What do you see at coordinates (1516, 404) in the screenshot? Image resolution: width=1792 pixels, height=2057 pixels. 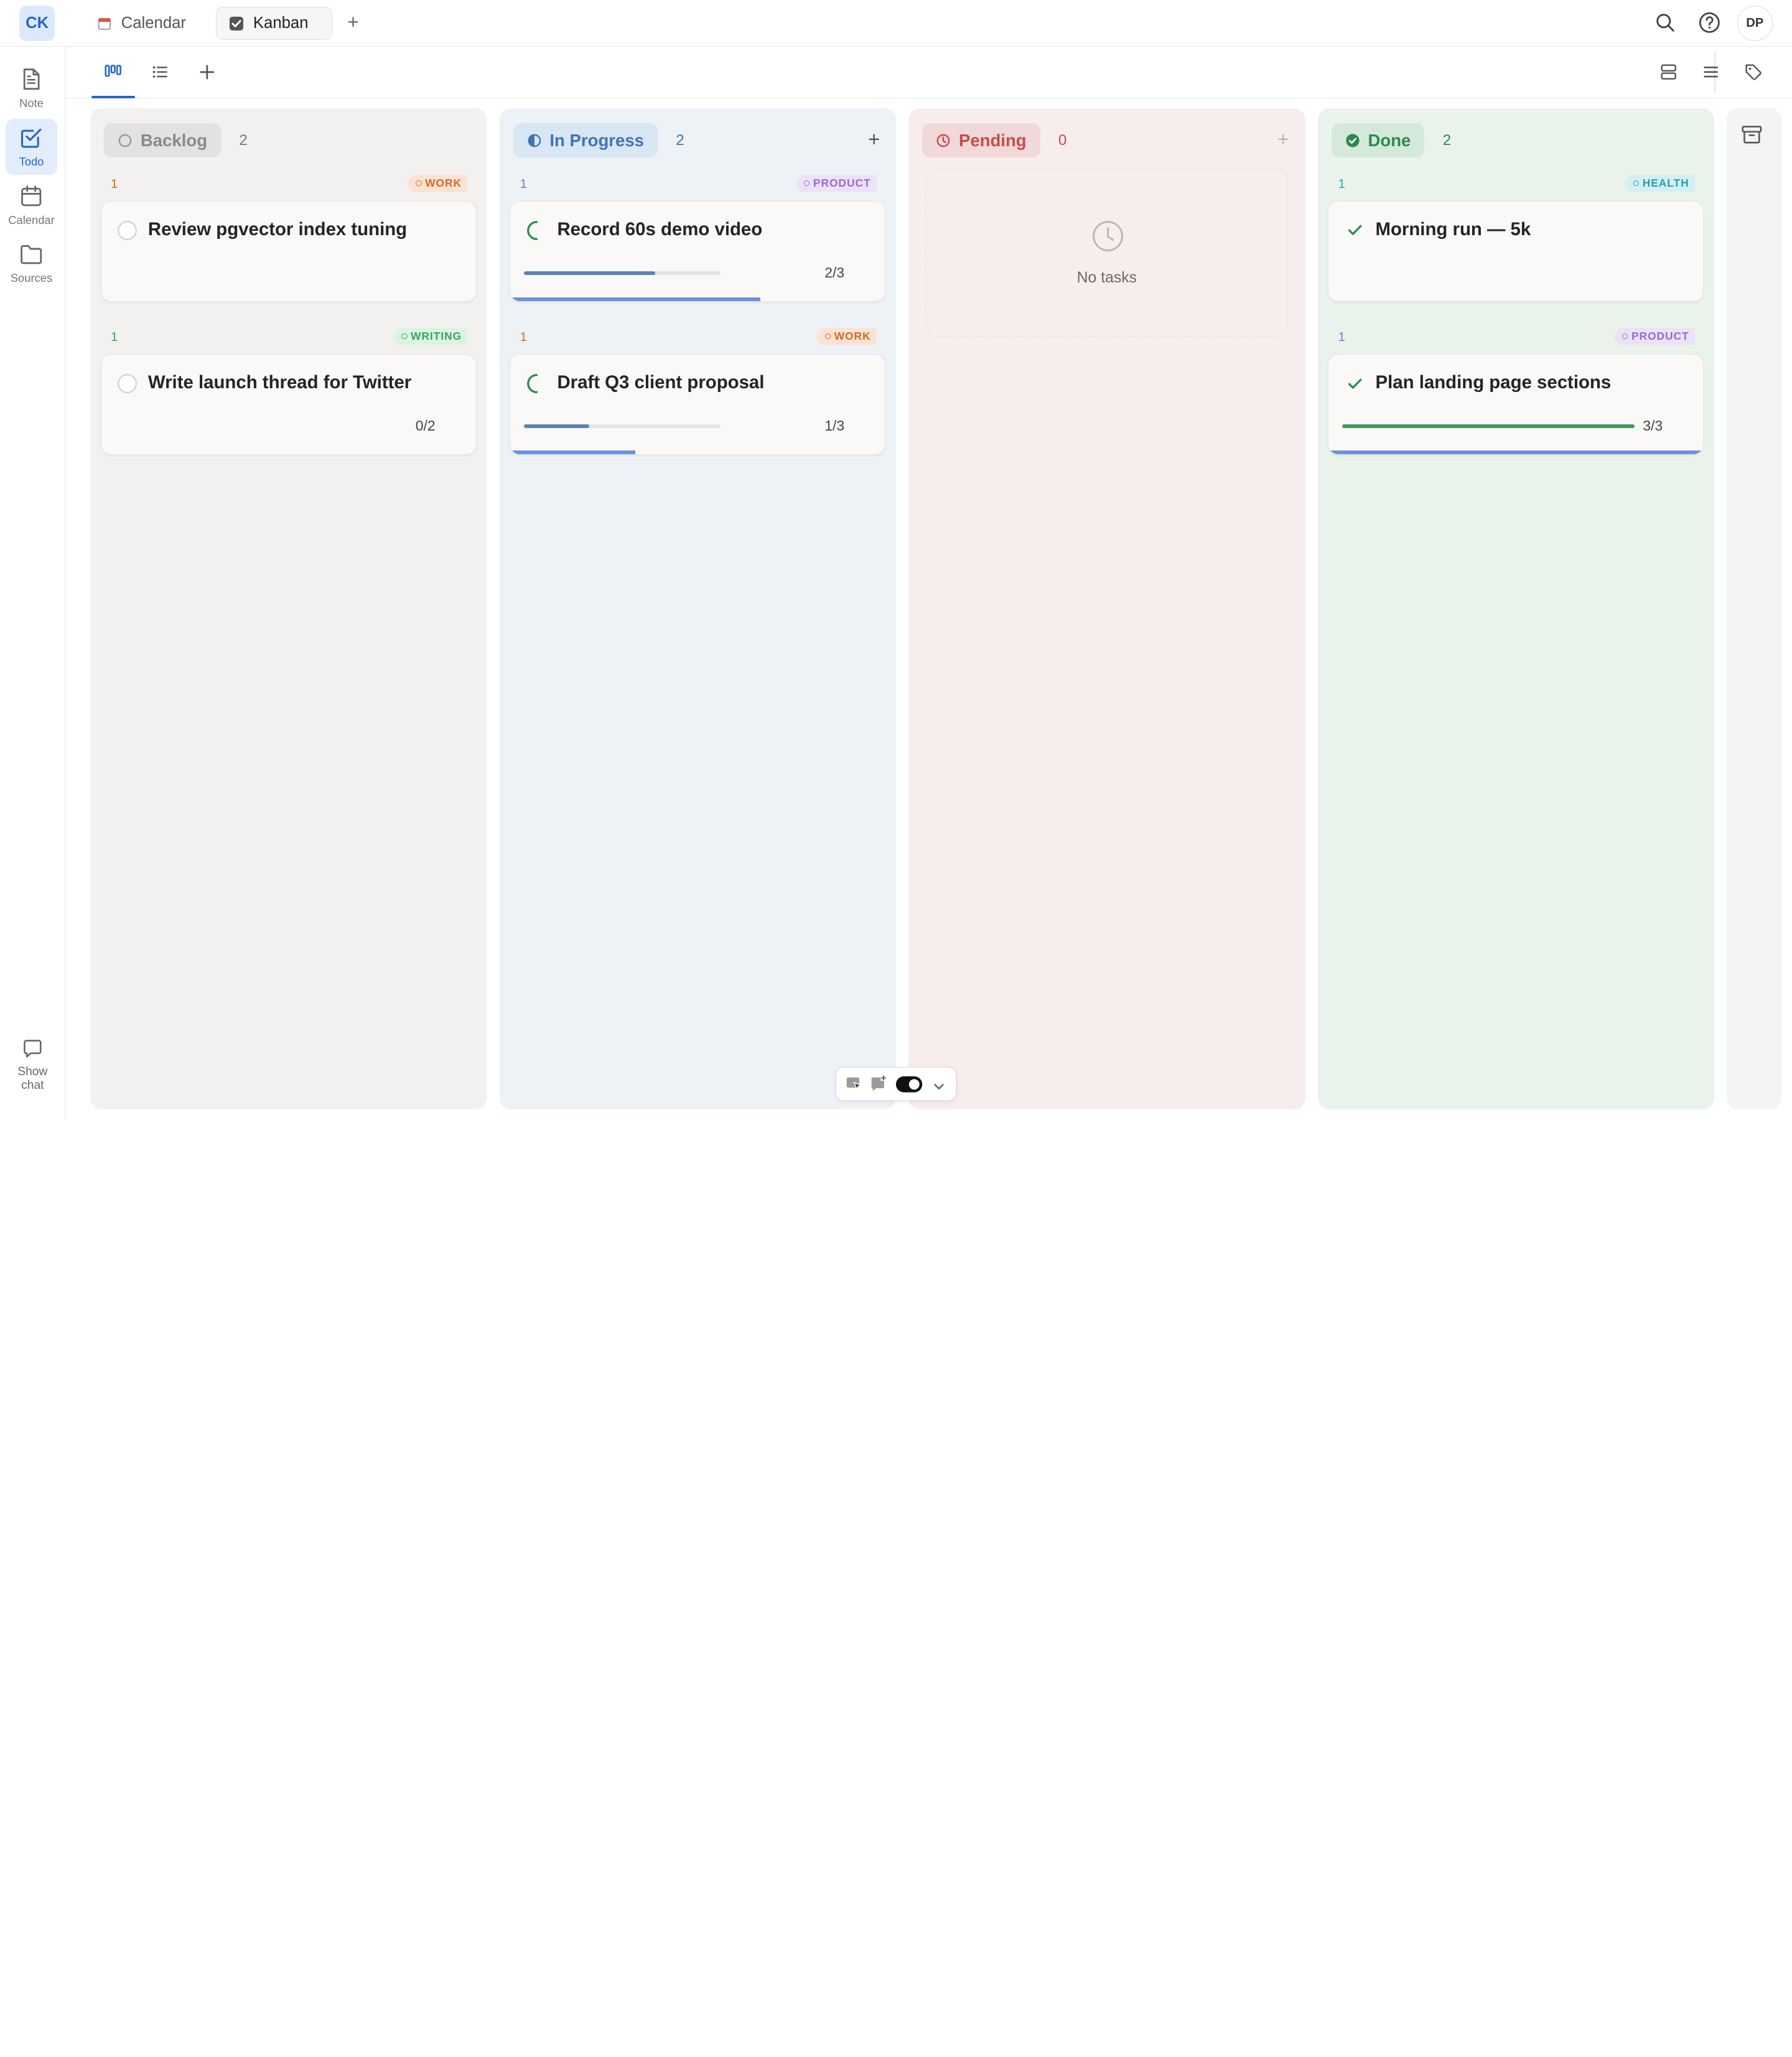 I see `task-card: Plan landing page sections 3/3` at bounding box center [1516, 404].